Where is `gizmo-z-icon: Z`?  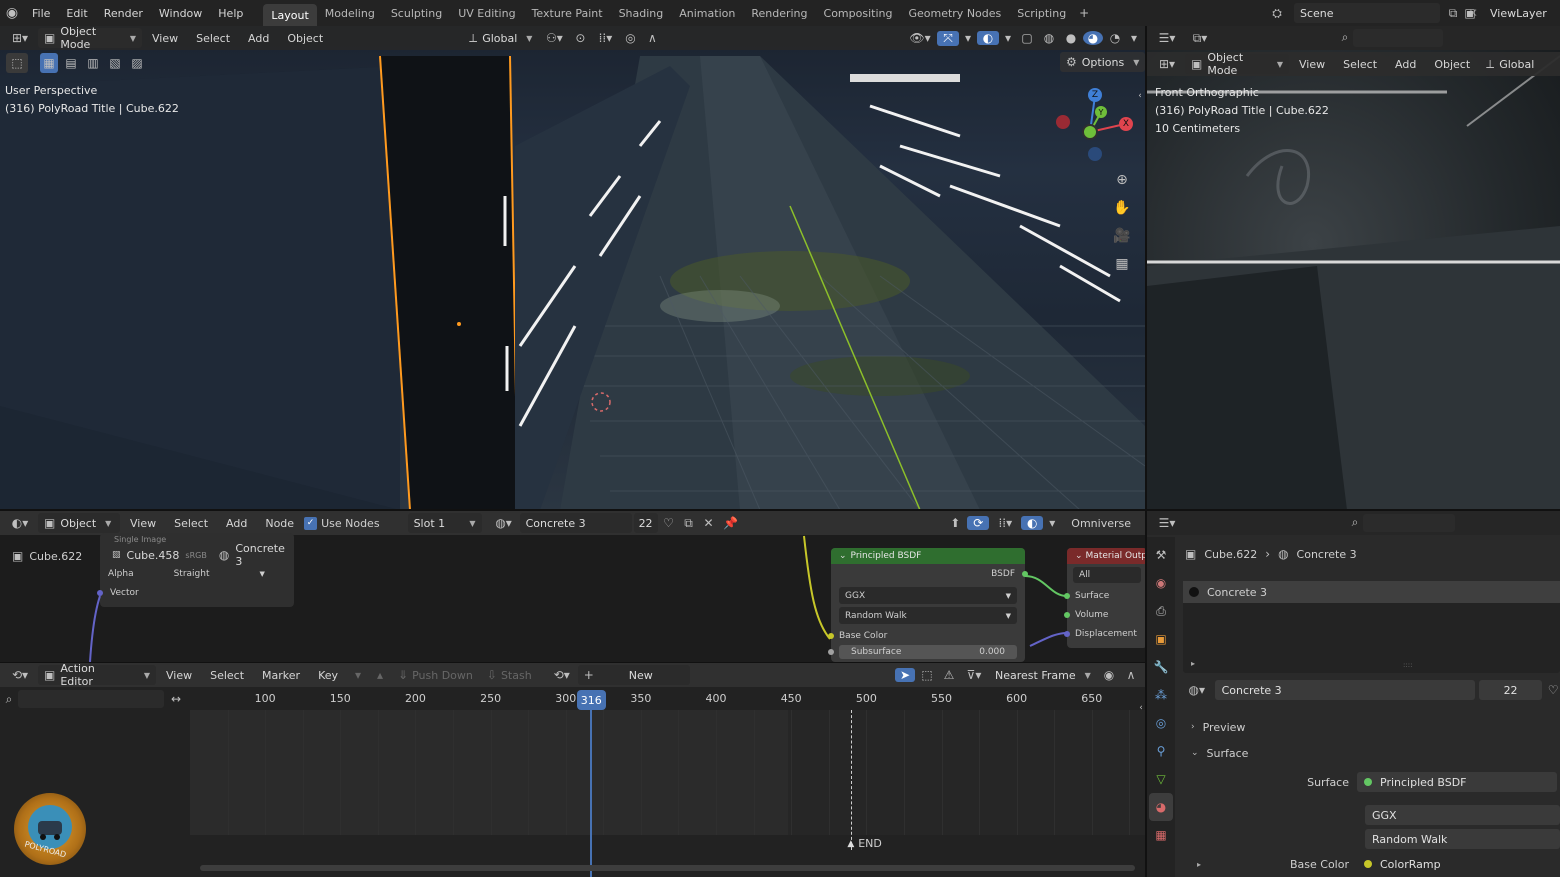
gizmo-z-icon: Z is located at coordinates (1095, 95).